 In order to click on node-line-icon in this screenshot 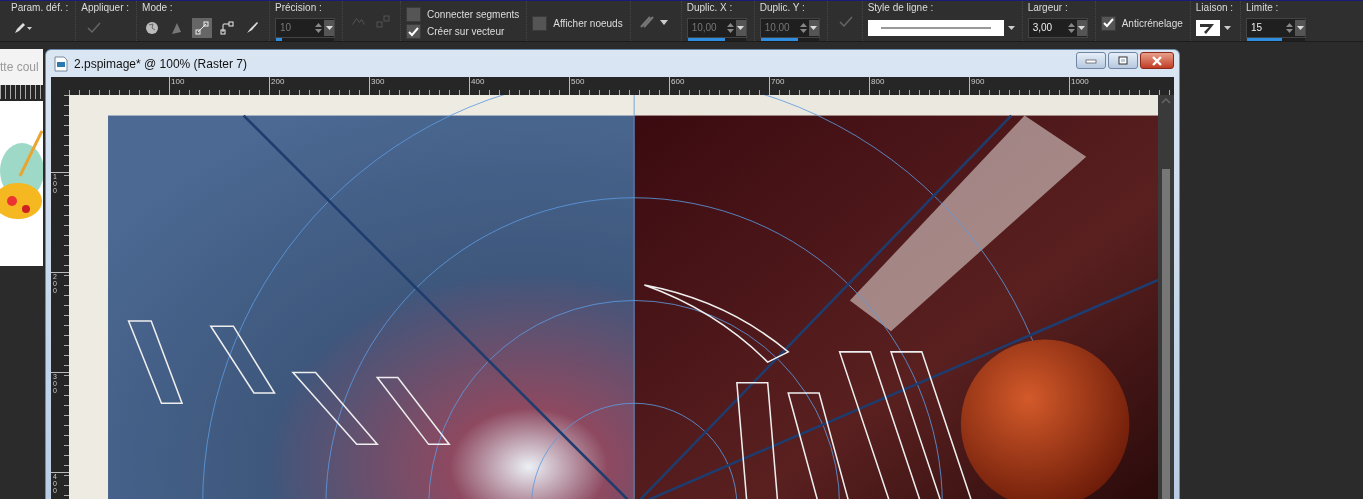, I will do `click(202, 27)`.